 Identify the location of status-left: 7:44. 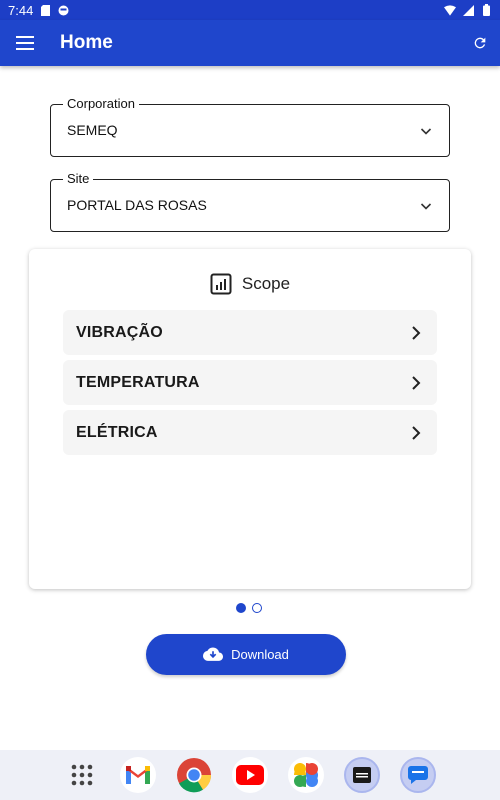
(38, 10).